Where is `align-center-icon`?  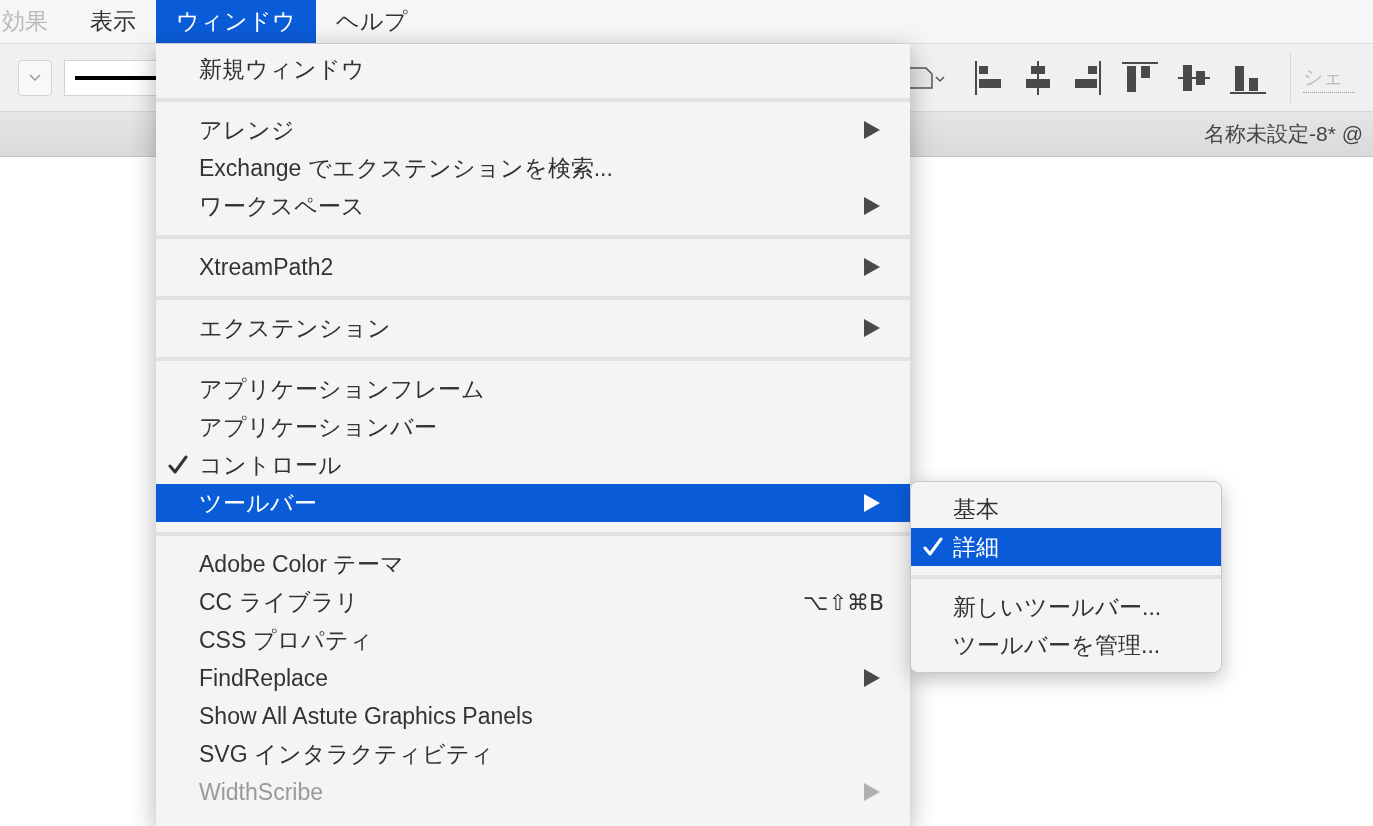
align-center-icon is located at coordinates (1038, 77).